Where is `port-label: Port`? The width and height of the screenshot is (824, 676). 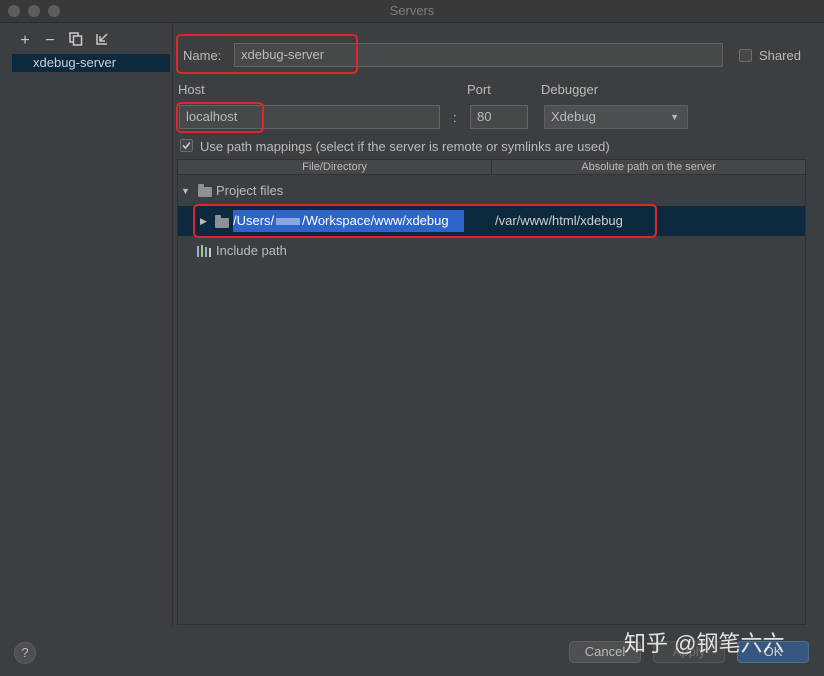
port-label: Port is located at coordinates (479, 89).